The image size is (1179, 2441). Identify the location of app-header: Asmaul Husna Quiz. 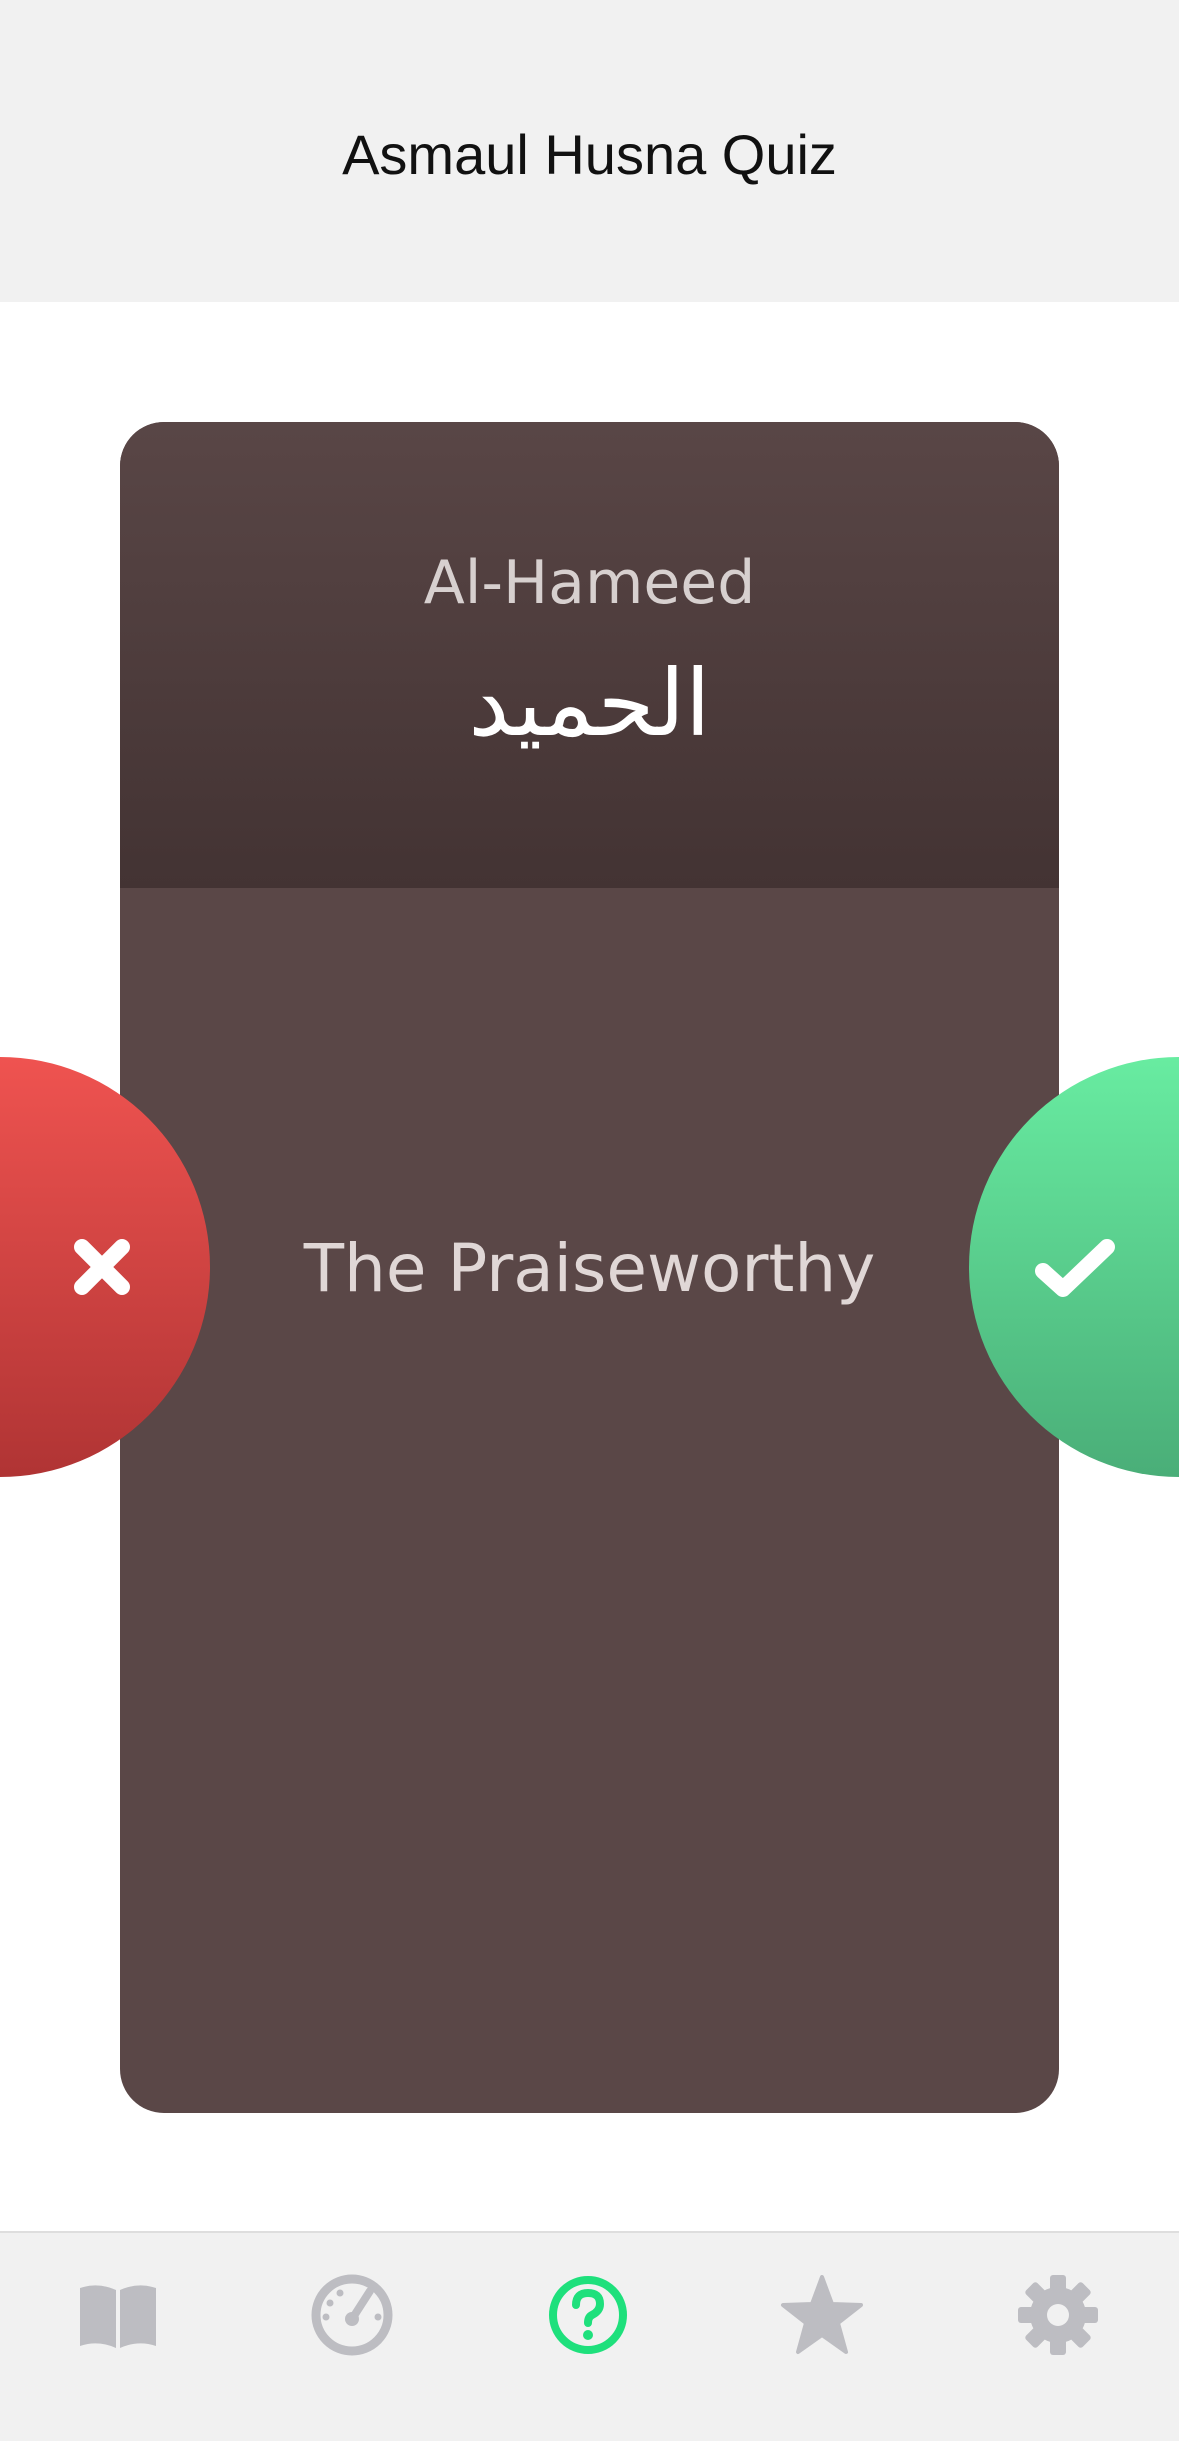
(589, 151).